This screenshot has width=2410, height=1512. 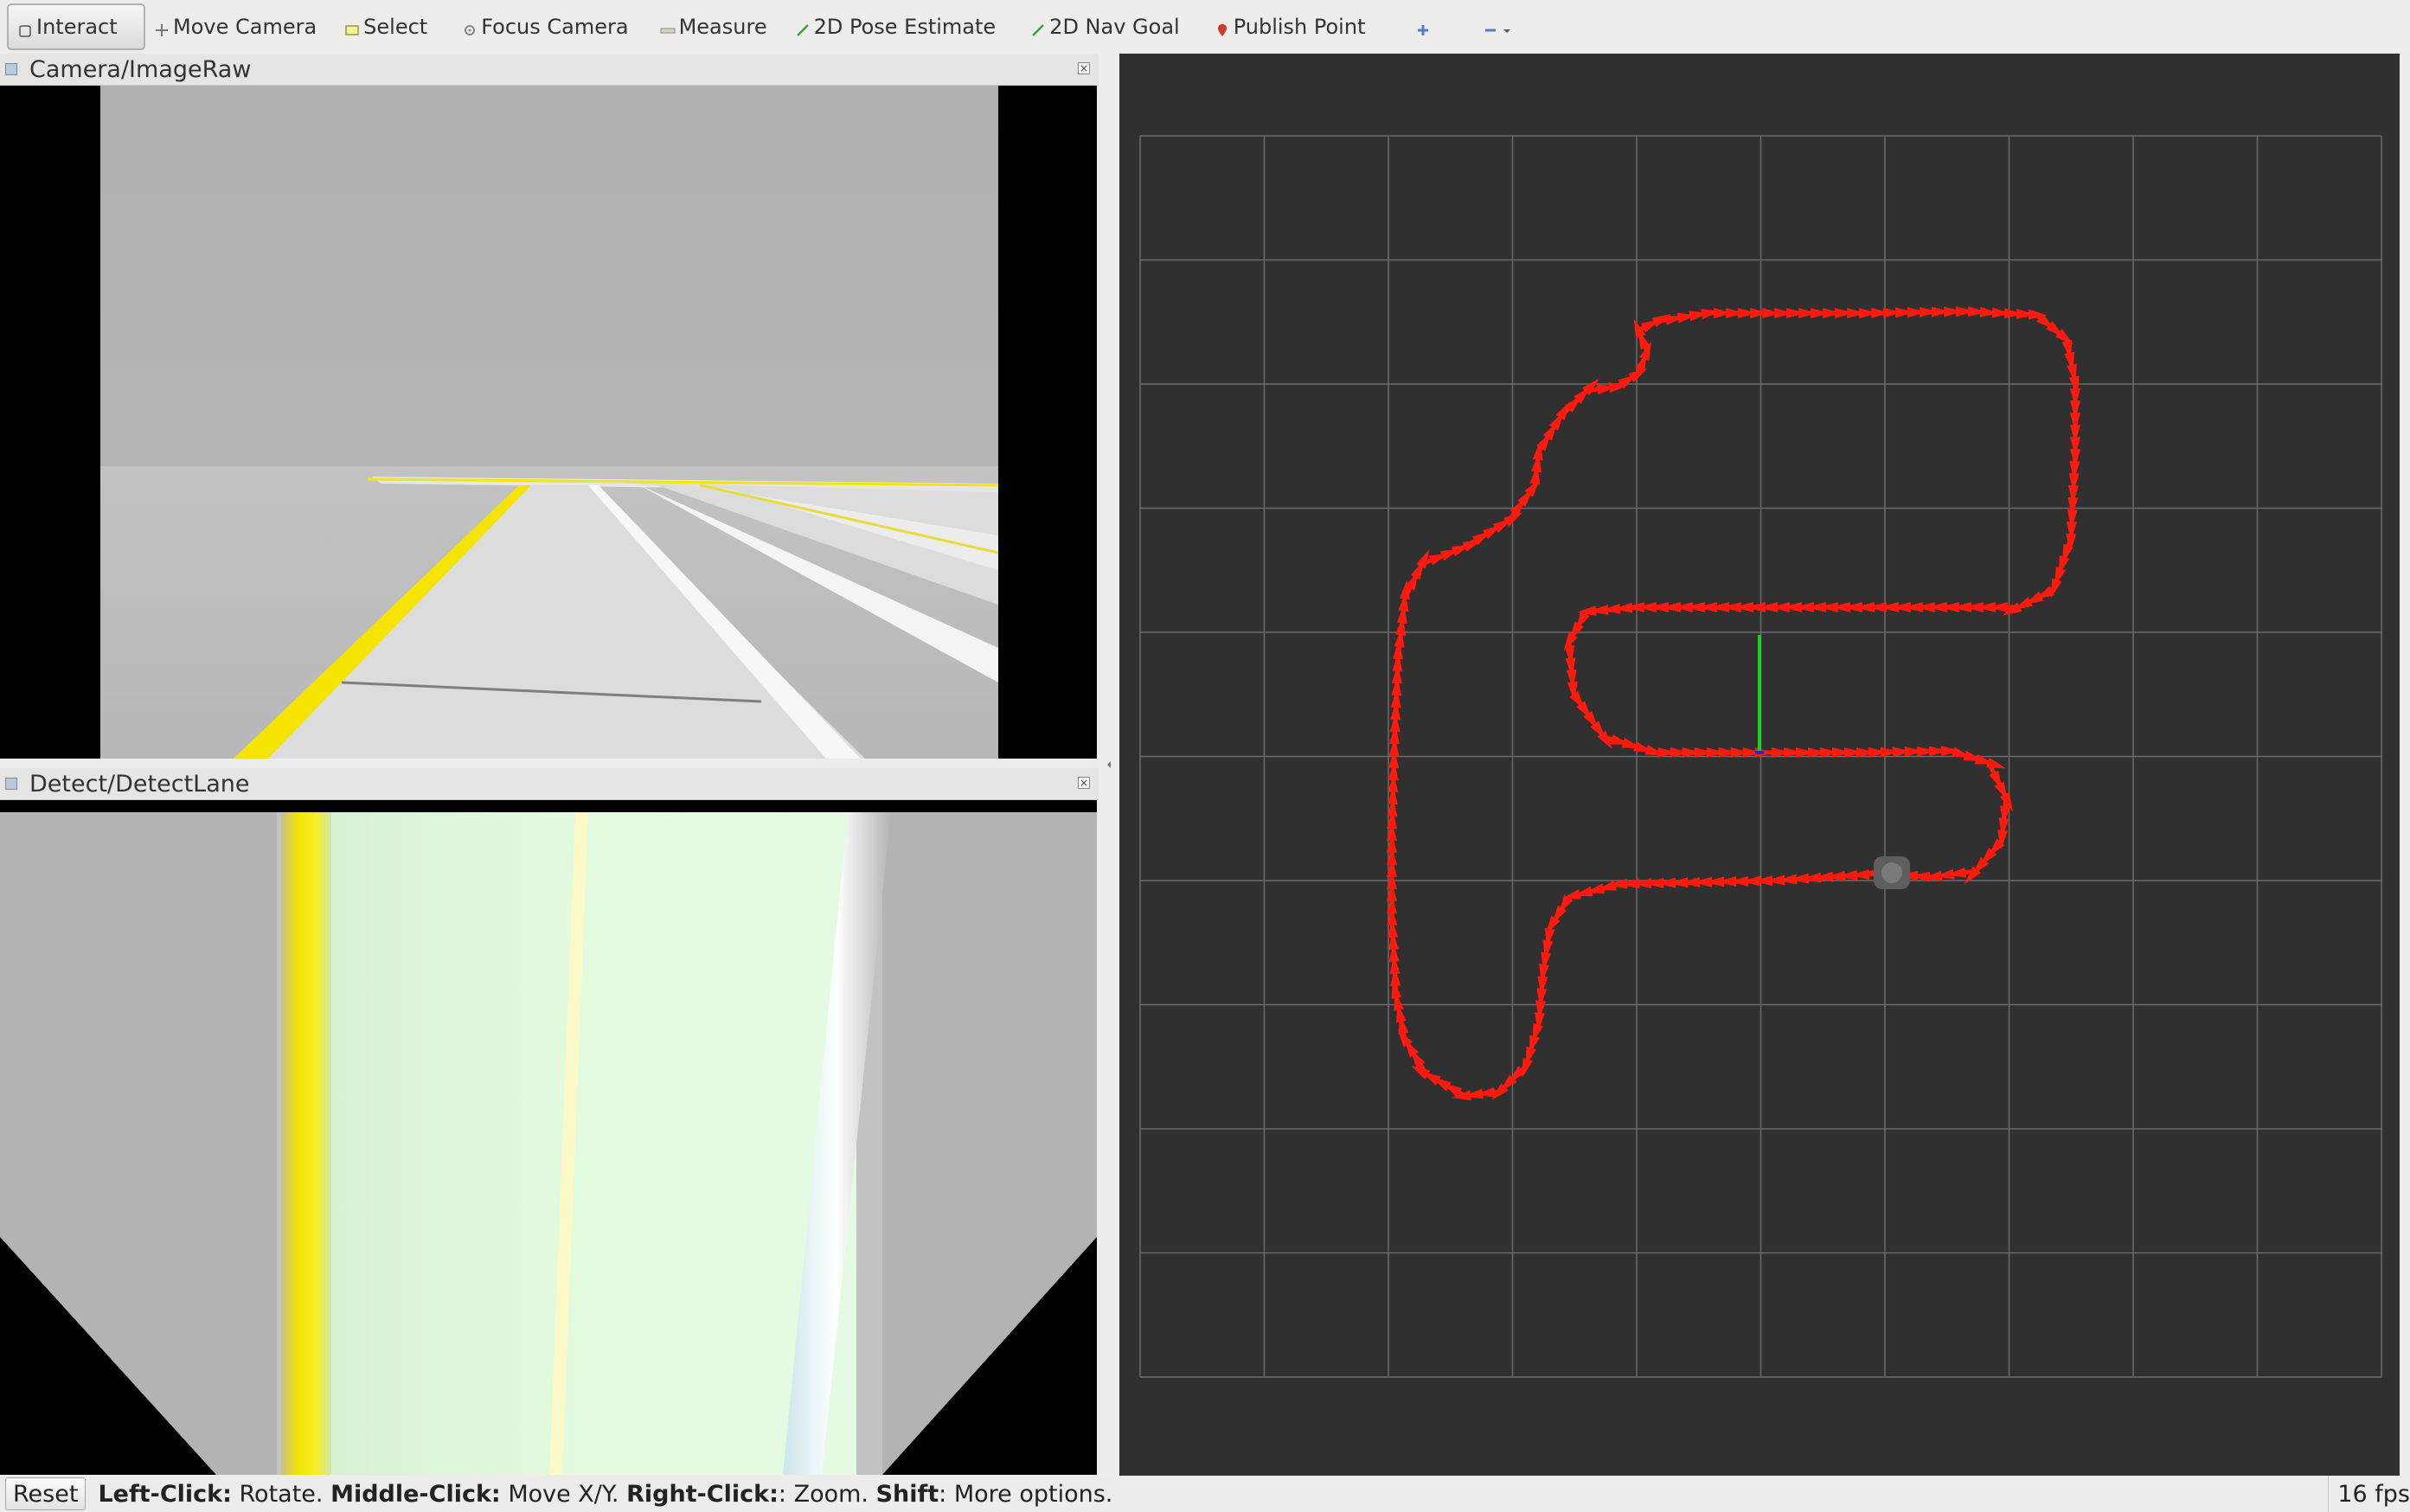 I want to click on chevron-down-icon, so click(x=1507, y=27).